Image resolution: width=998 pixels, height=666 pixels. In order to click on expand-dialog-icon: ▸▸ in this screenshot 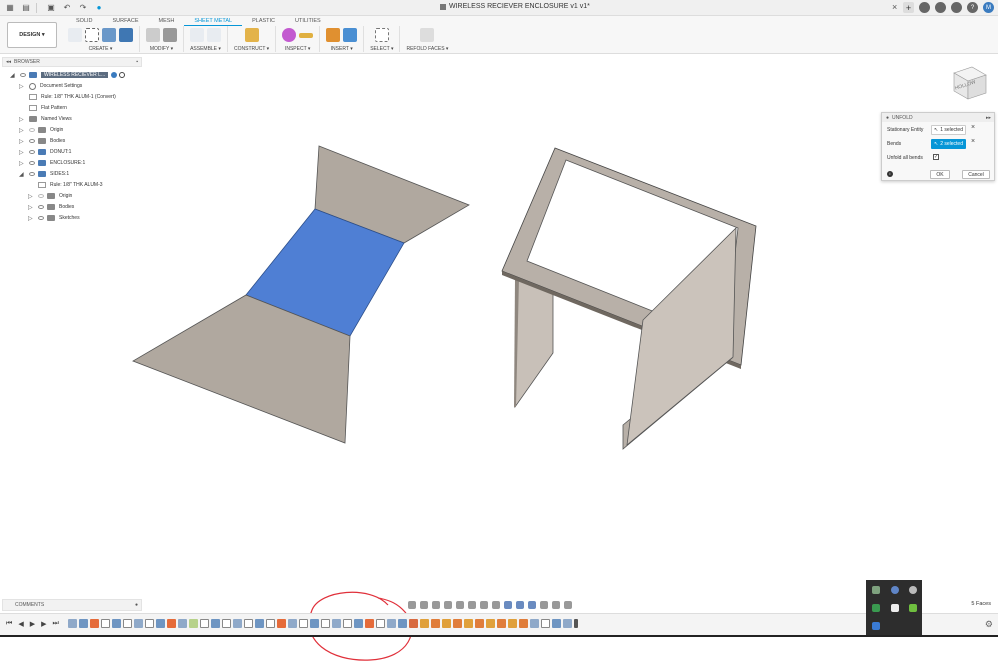, I will do `click(988, 118)`.